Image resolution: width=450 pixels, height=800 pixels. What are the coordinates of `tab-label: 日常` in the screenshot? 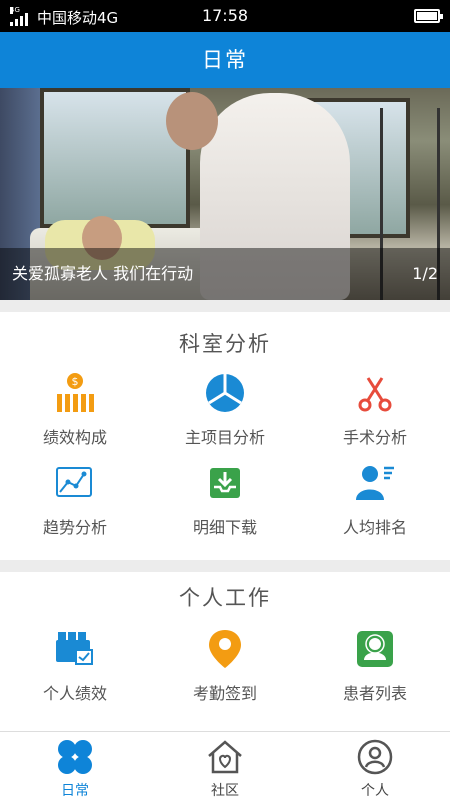 It's located at (75, 791).